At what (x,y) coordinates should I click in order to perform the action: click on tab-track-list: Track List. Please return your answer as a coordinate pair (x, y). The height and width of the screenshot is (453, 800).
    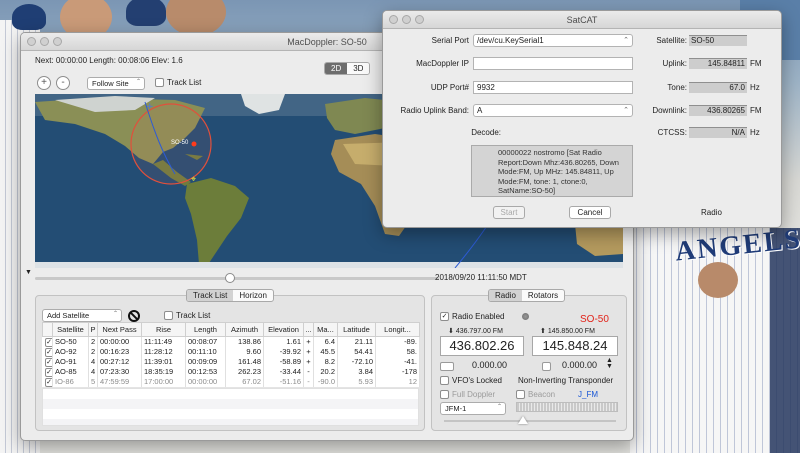
    Looking at the image, I should click on (210, 295).